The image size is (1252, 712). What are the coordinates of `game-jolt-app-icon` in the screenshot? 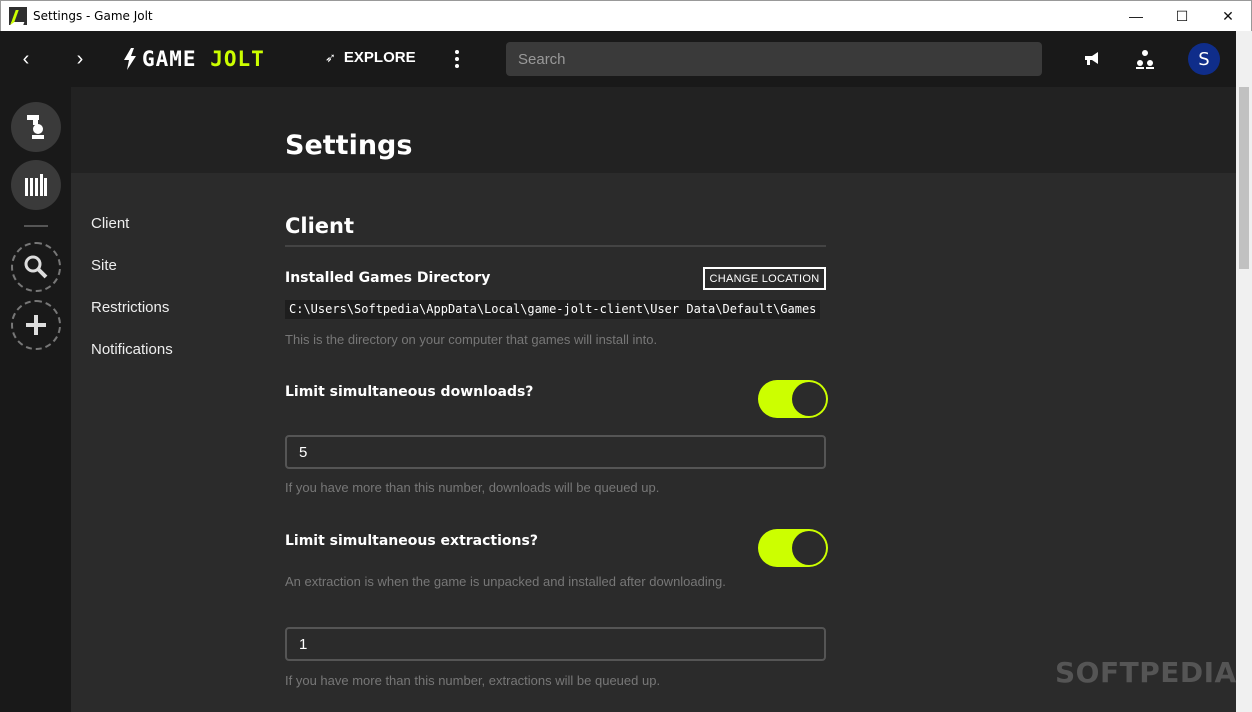 It's located at (18, 16).